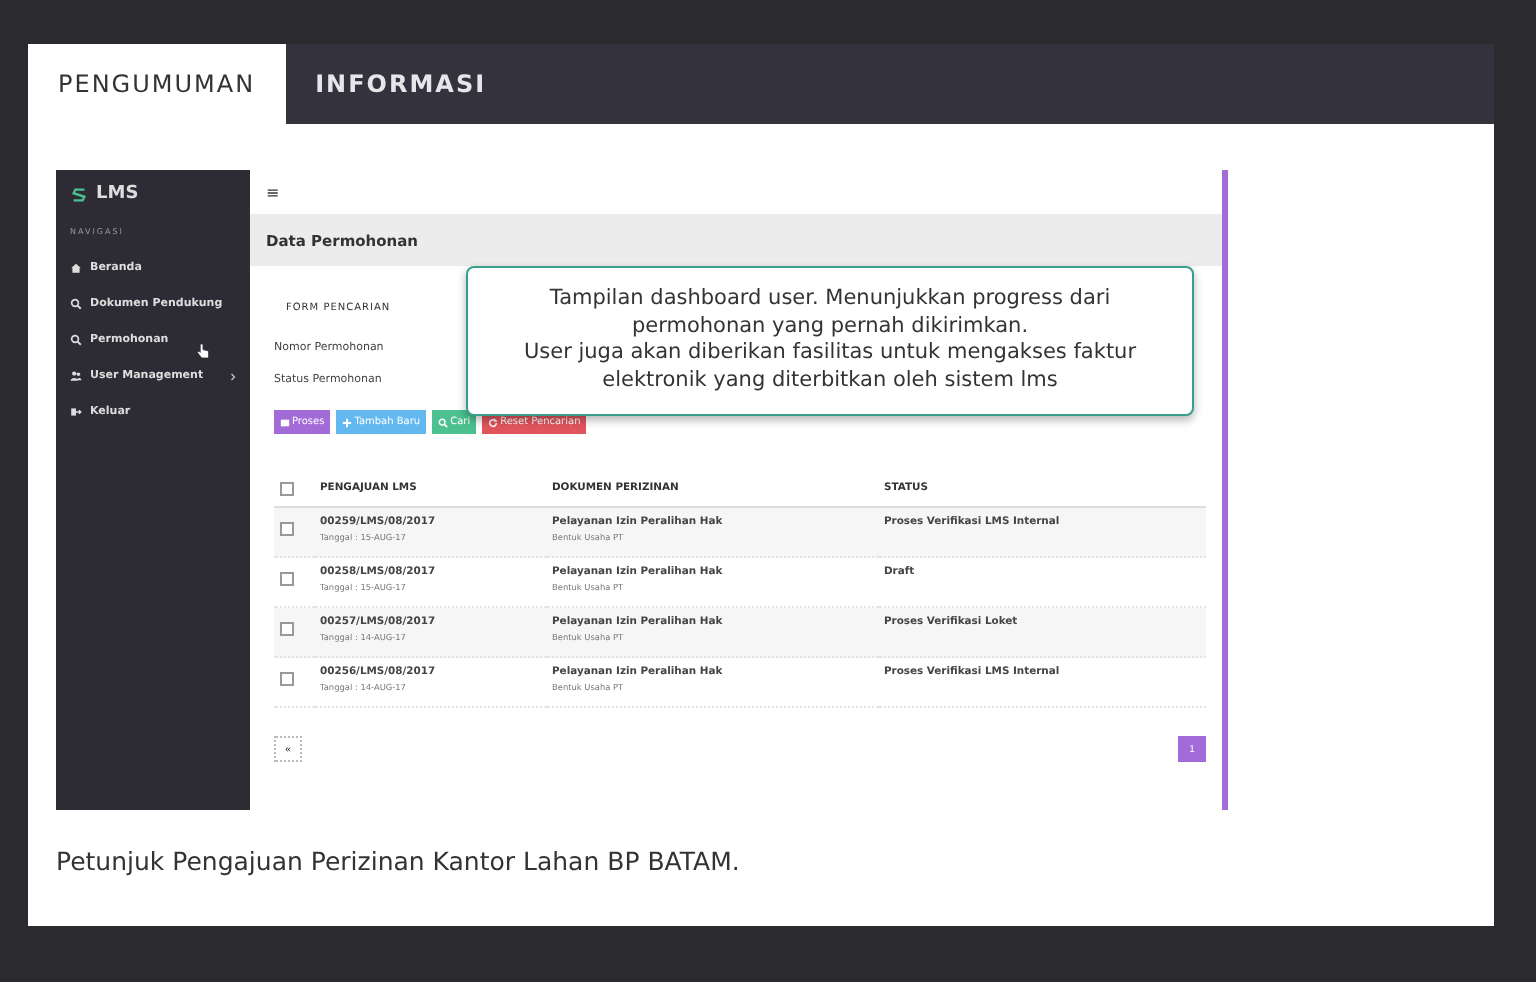 The image size is (1536, 982). What do you see at coordinates (401, 84) in the screenshot?
I see `tab: INFORMASI` at bounding box center [401, 84].